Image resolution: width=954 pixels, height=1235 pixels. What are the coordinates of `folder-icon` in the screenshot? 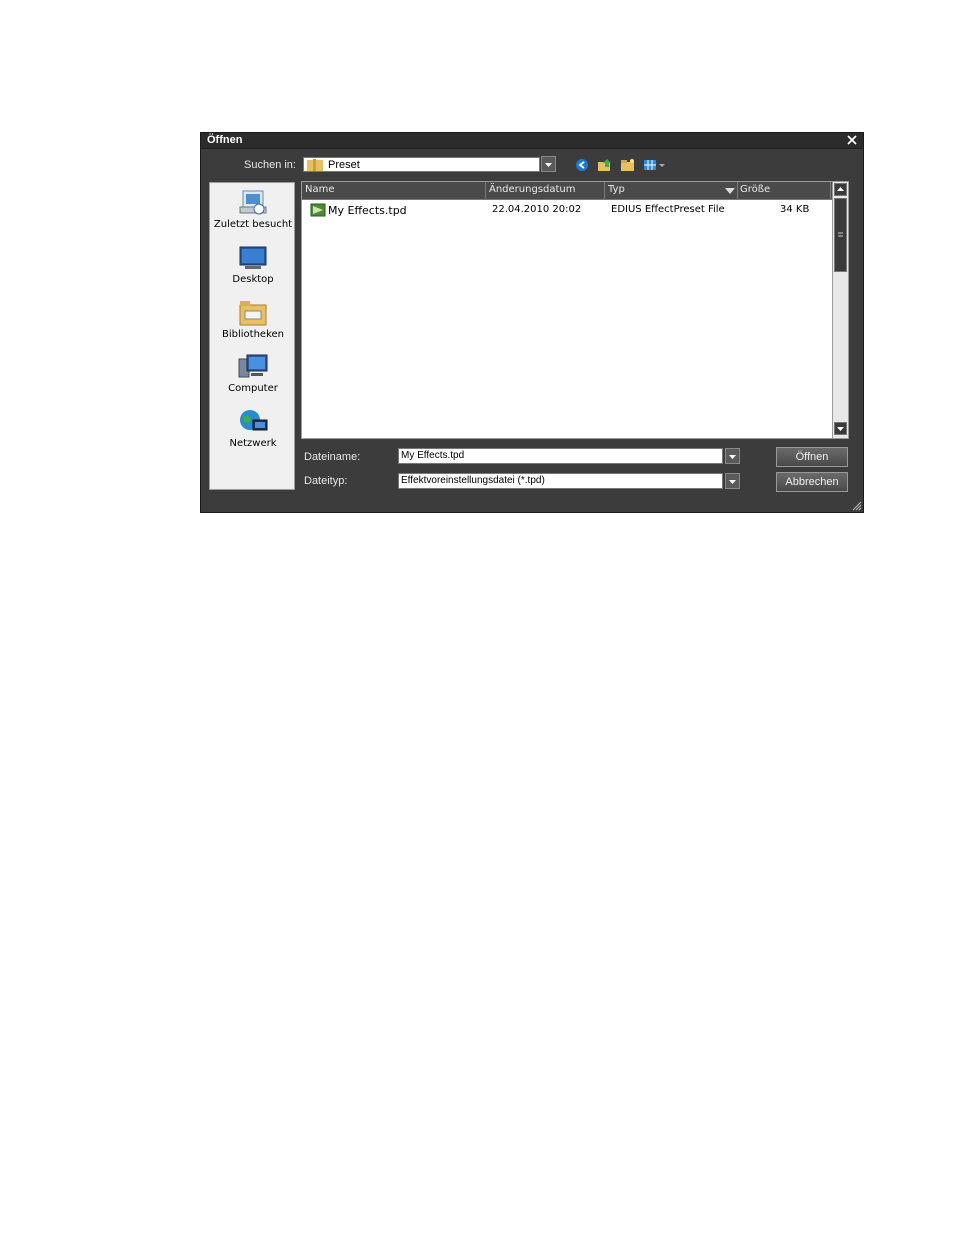 It's located at (315, 165).